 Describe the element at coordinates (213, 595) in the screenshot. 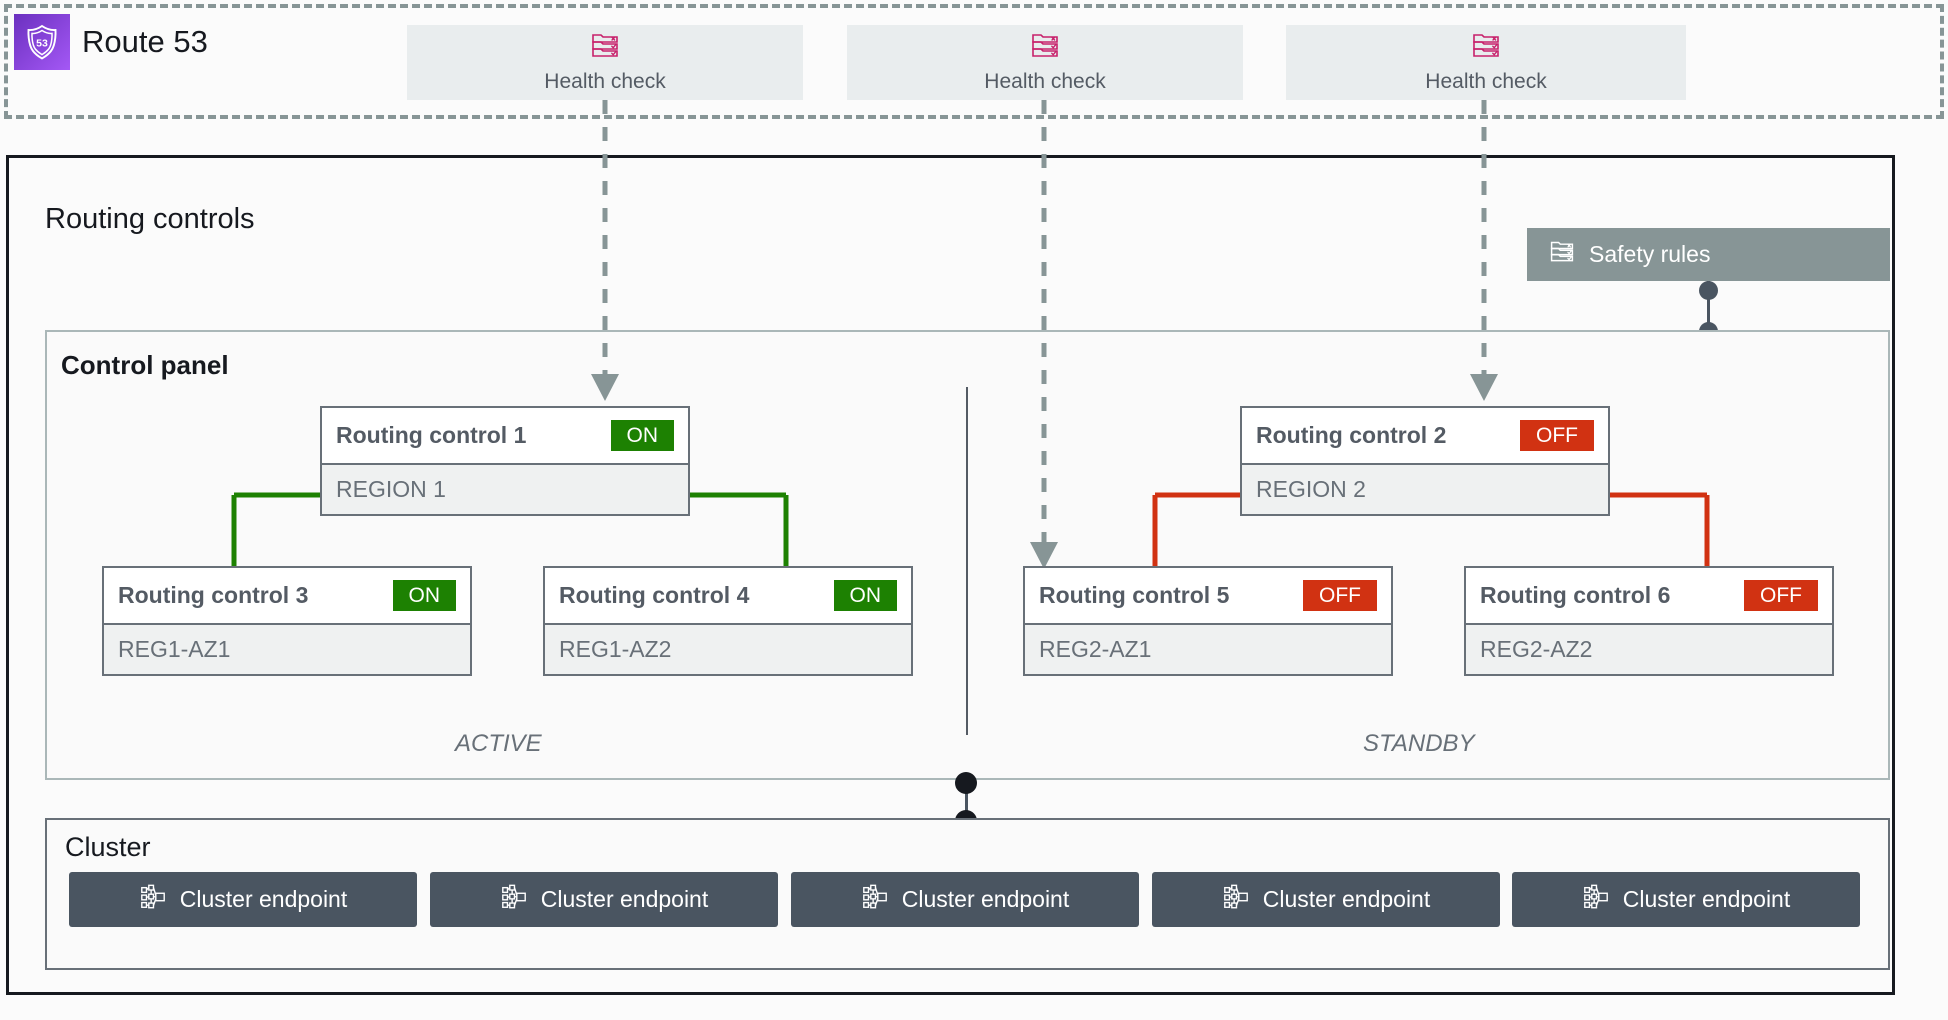

I see `routing-control-name: Routing control 3` at that location.